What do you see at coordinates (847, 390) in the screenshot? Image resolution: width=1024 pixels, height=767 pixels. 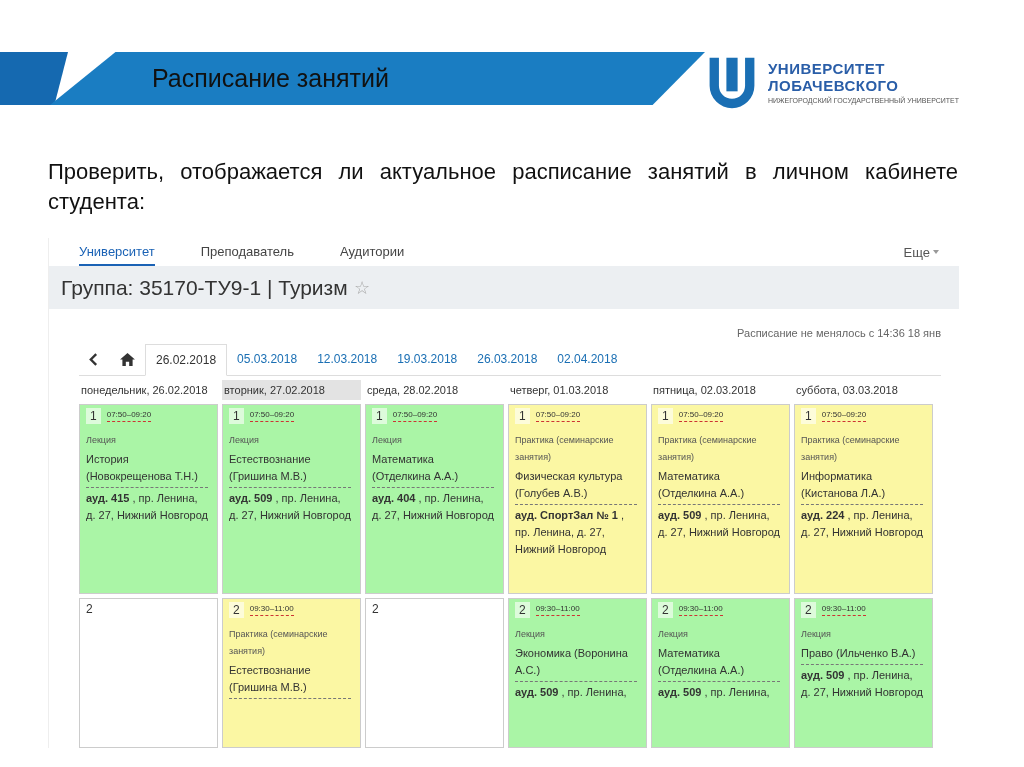 I see `day-header: суббота, 03.03.2018` at bounding box center [847, 390].